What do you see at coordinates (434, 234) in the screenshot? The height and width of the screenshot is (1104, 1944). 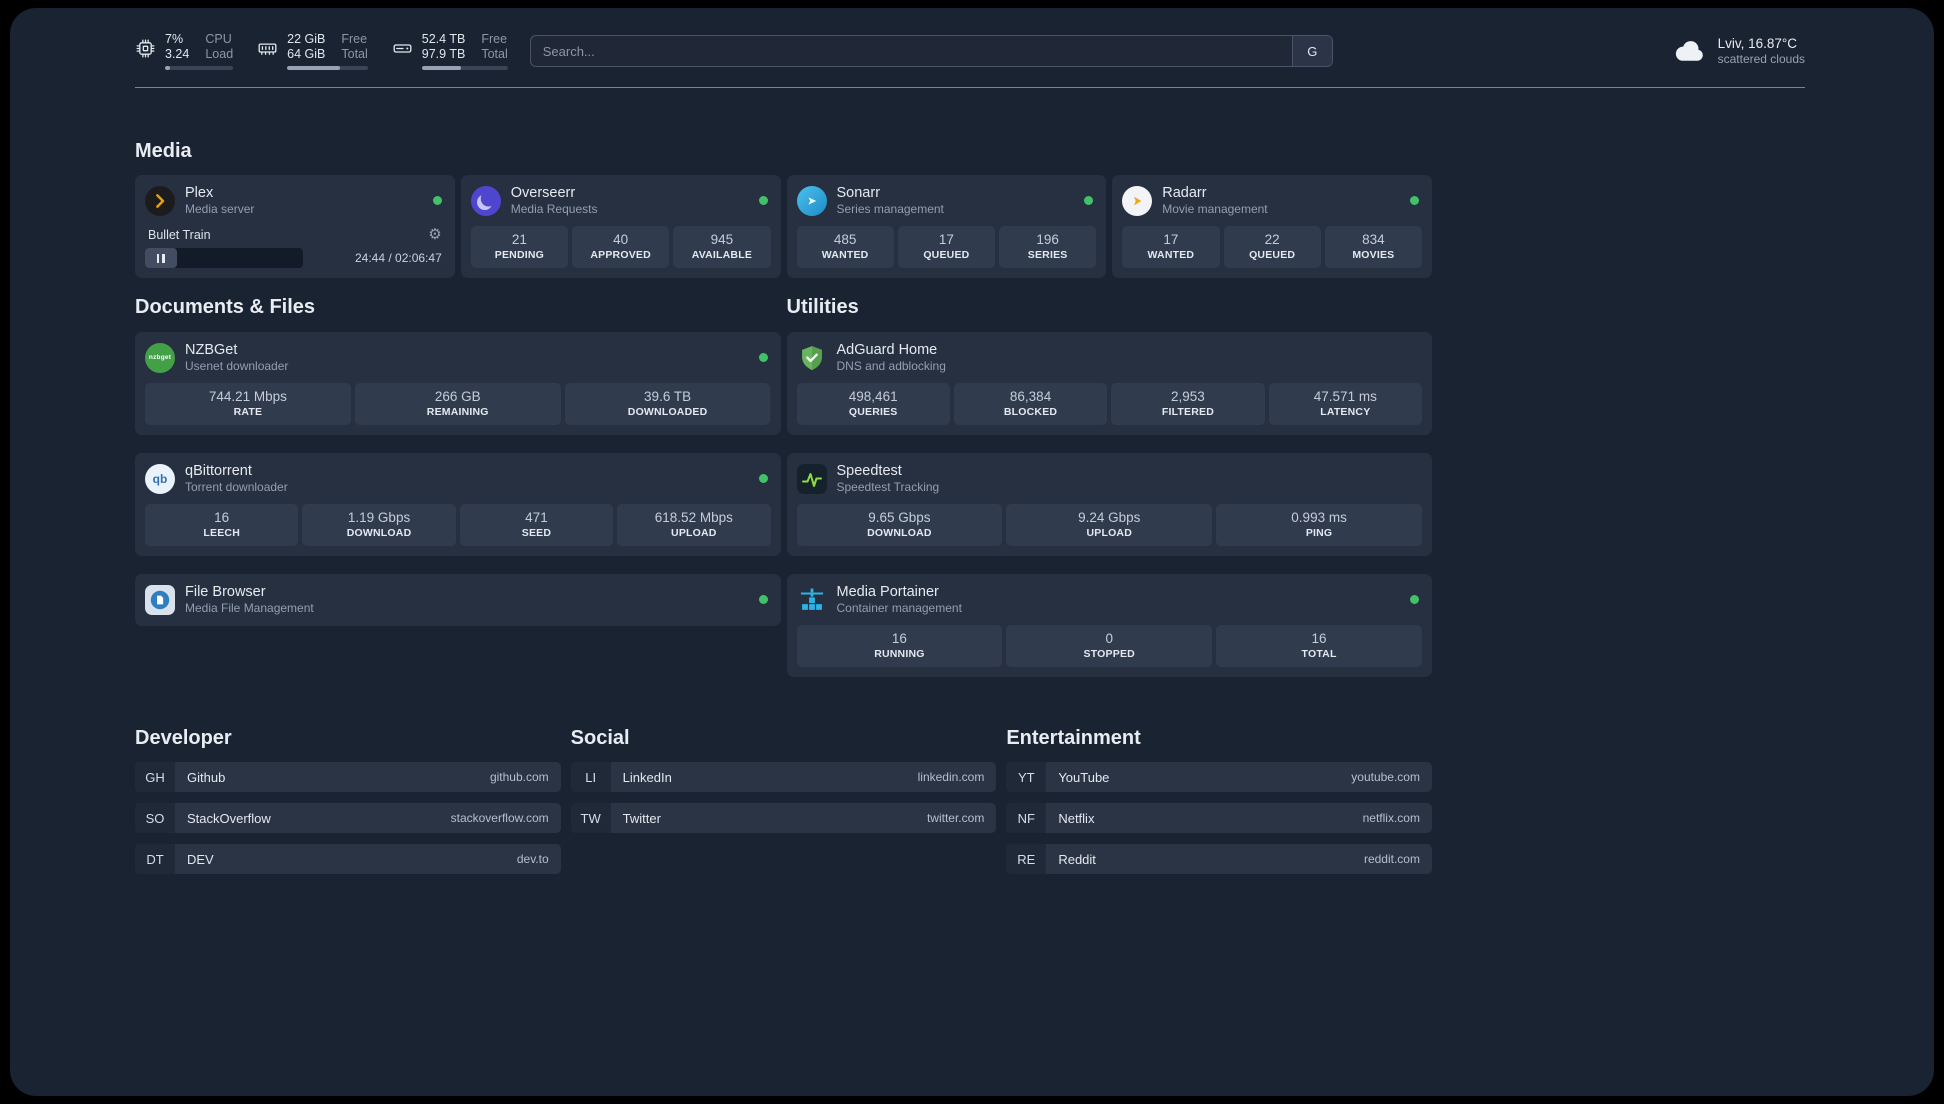 I see `gear-icon: ⚙` at bounding box center [434, 234].